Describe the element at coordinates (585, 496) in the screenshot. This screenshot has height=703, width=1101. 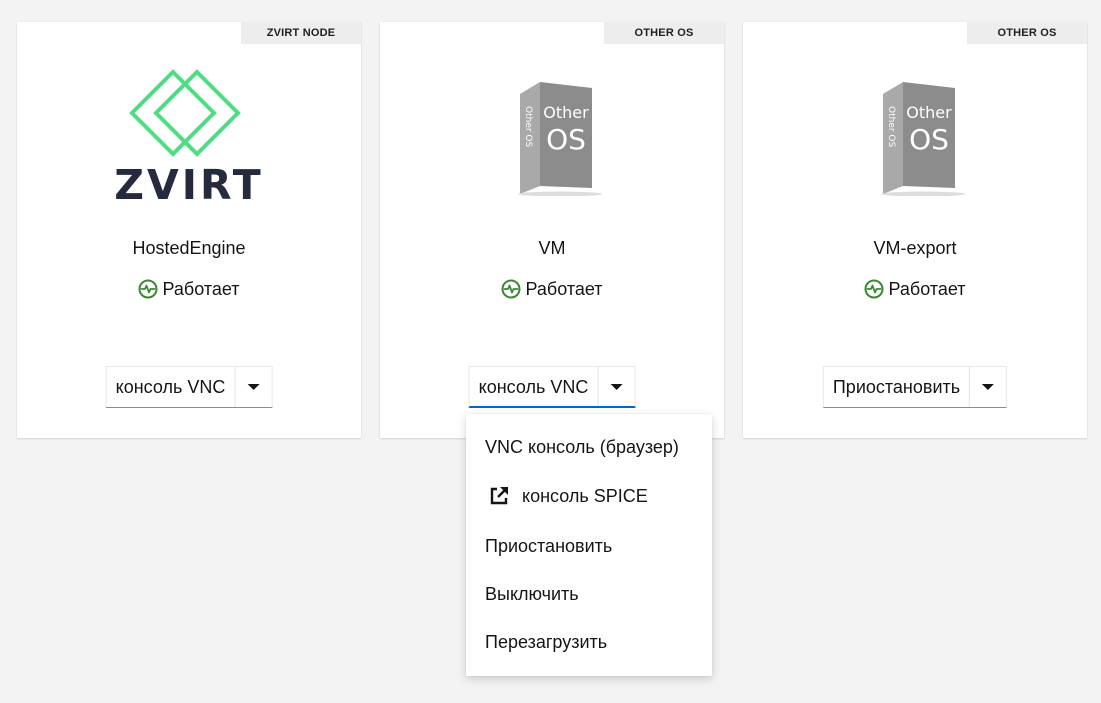
I see `menu-item-label: консоль SPICE` at that location.